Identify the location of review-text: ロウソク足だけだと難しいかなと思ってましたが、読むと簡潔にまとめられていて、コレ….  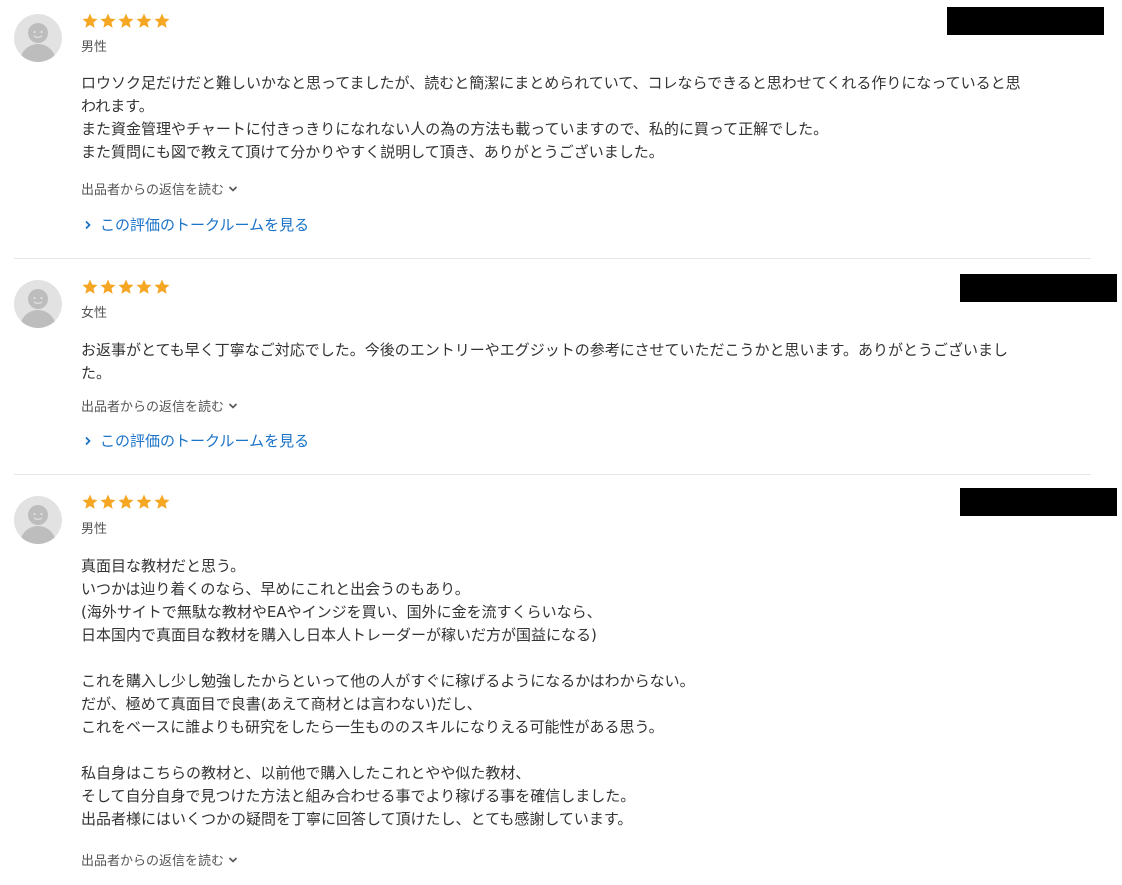
(551, 117).